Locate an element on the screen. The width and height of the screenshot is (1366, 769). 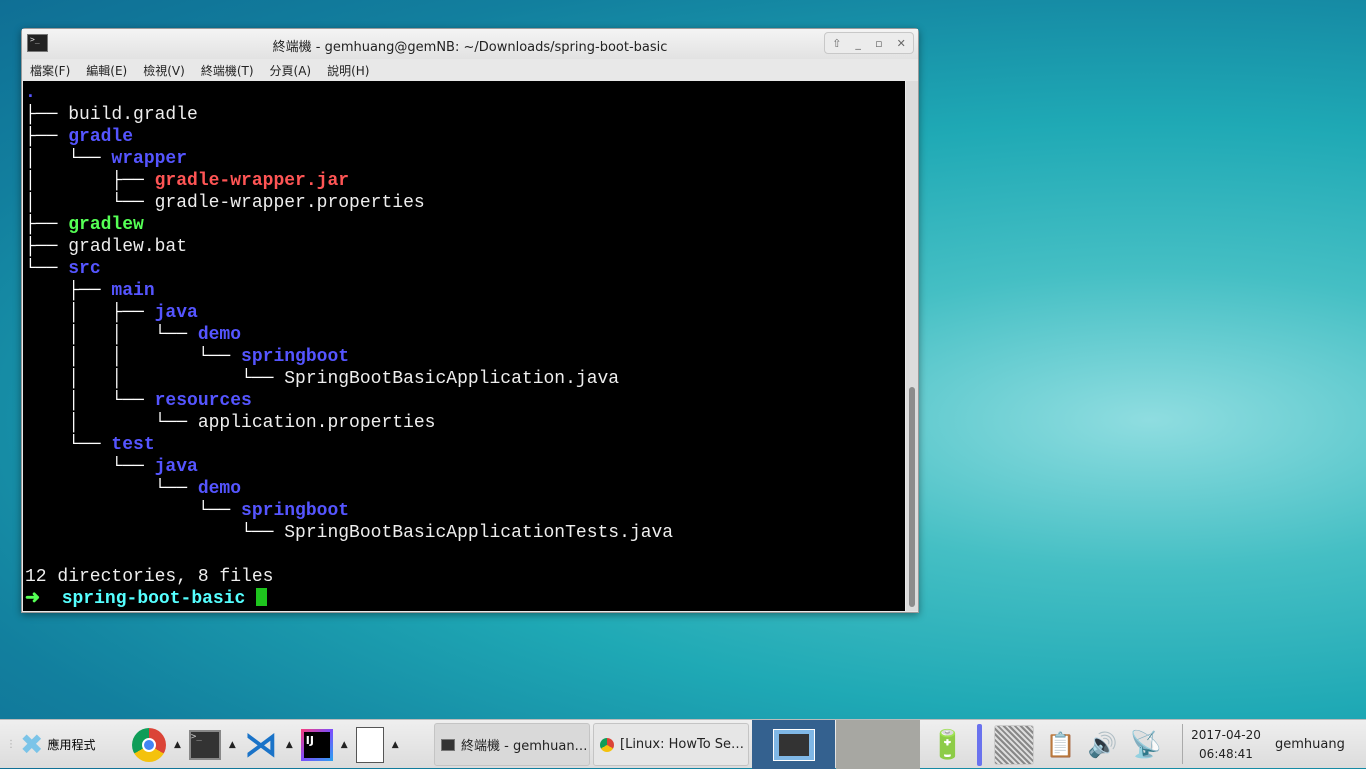
tree-entry: build.gradle is located at coordinates (133, 115).